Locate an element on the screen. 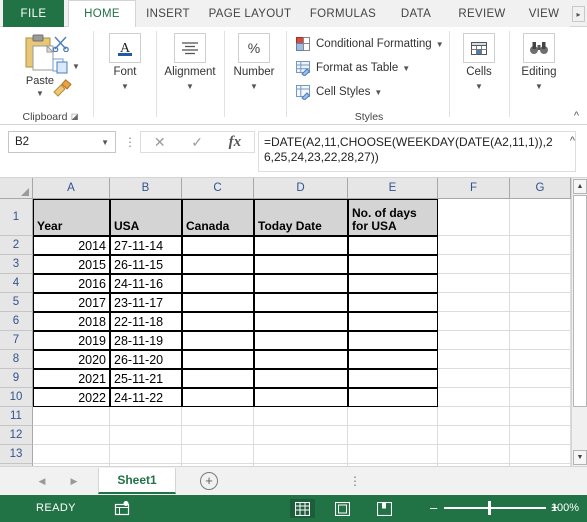 This screenshot has width=587, height=522. cell-d11 is located at coordinates (301, 416).